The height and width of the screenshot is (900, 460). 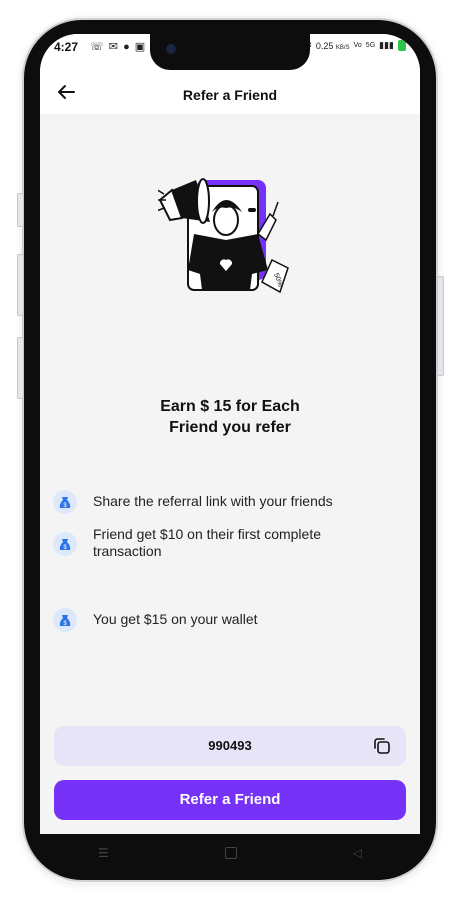 I want to click on refer-friend-button: Refer a Friend, so click(x=230, y=800).